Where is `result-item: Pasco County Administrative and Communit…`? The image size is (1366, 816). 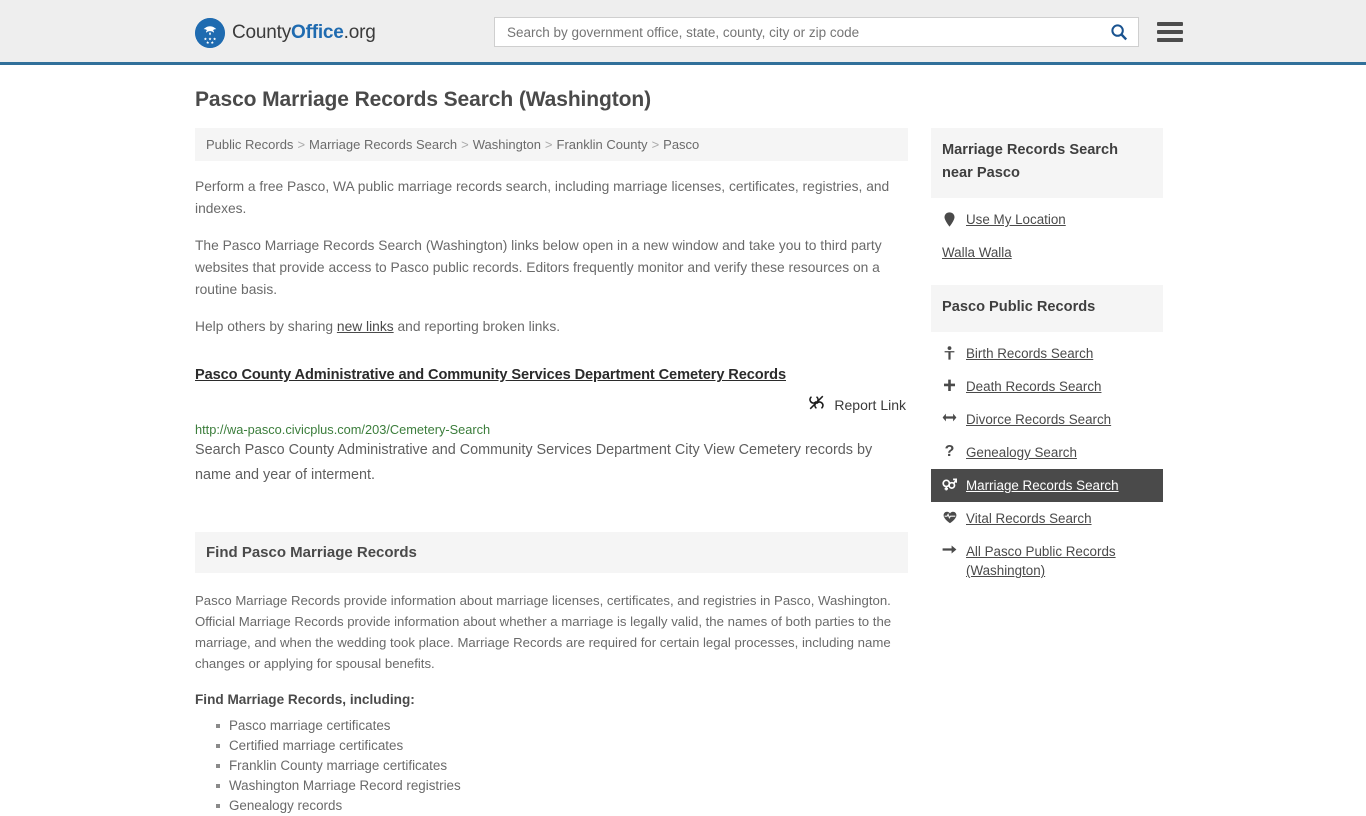 result-item: Pasco County Administrative and Communit… is located at coordinates (551, 427).